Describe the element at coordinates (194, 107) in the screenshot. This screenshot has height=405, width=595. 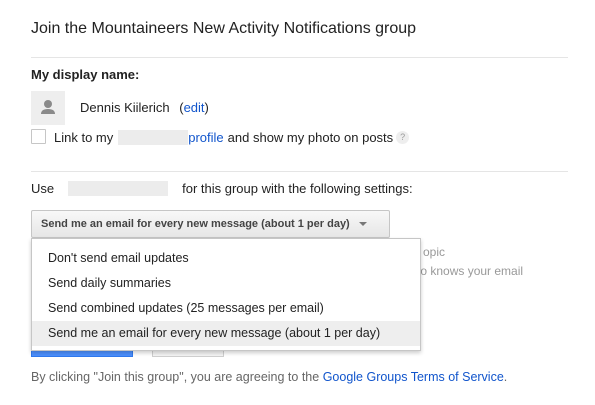
I see `edit-name-link: edit` at that location.